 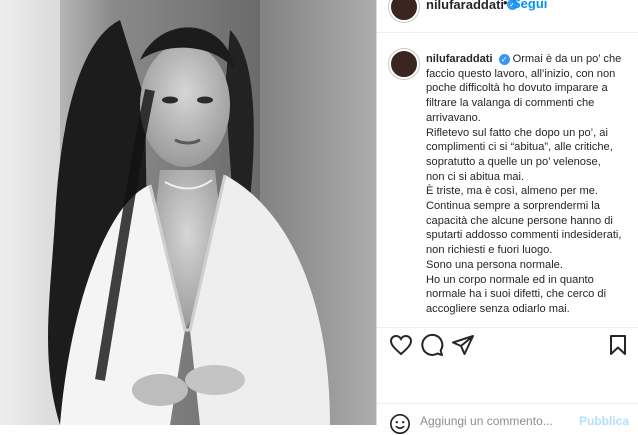 What do you see at coordinates (507, 11) in the screenshot?
I see `post-header: nilufaraddati ✓ • Segui` at bounding box center [507, 11].